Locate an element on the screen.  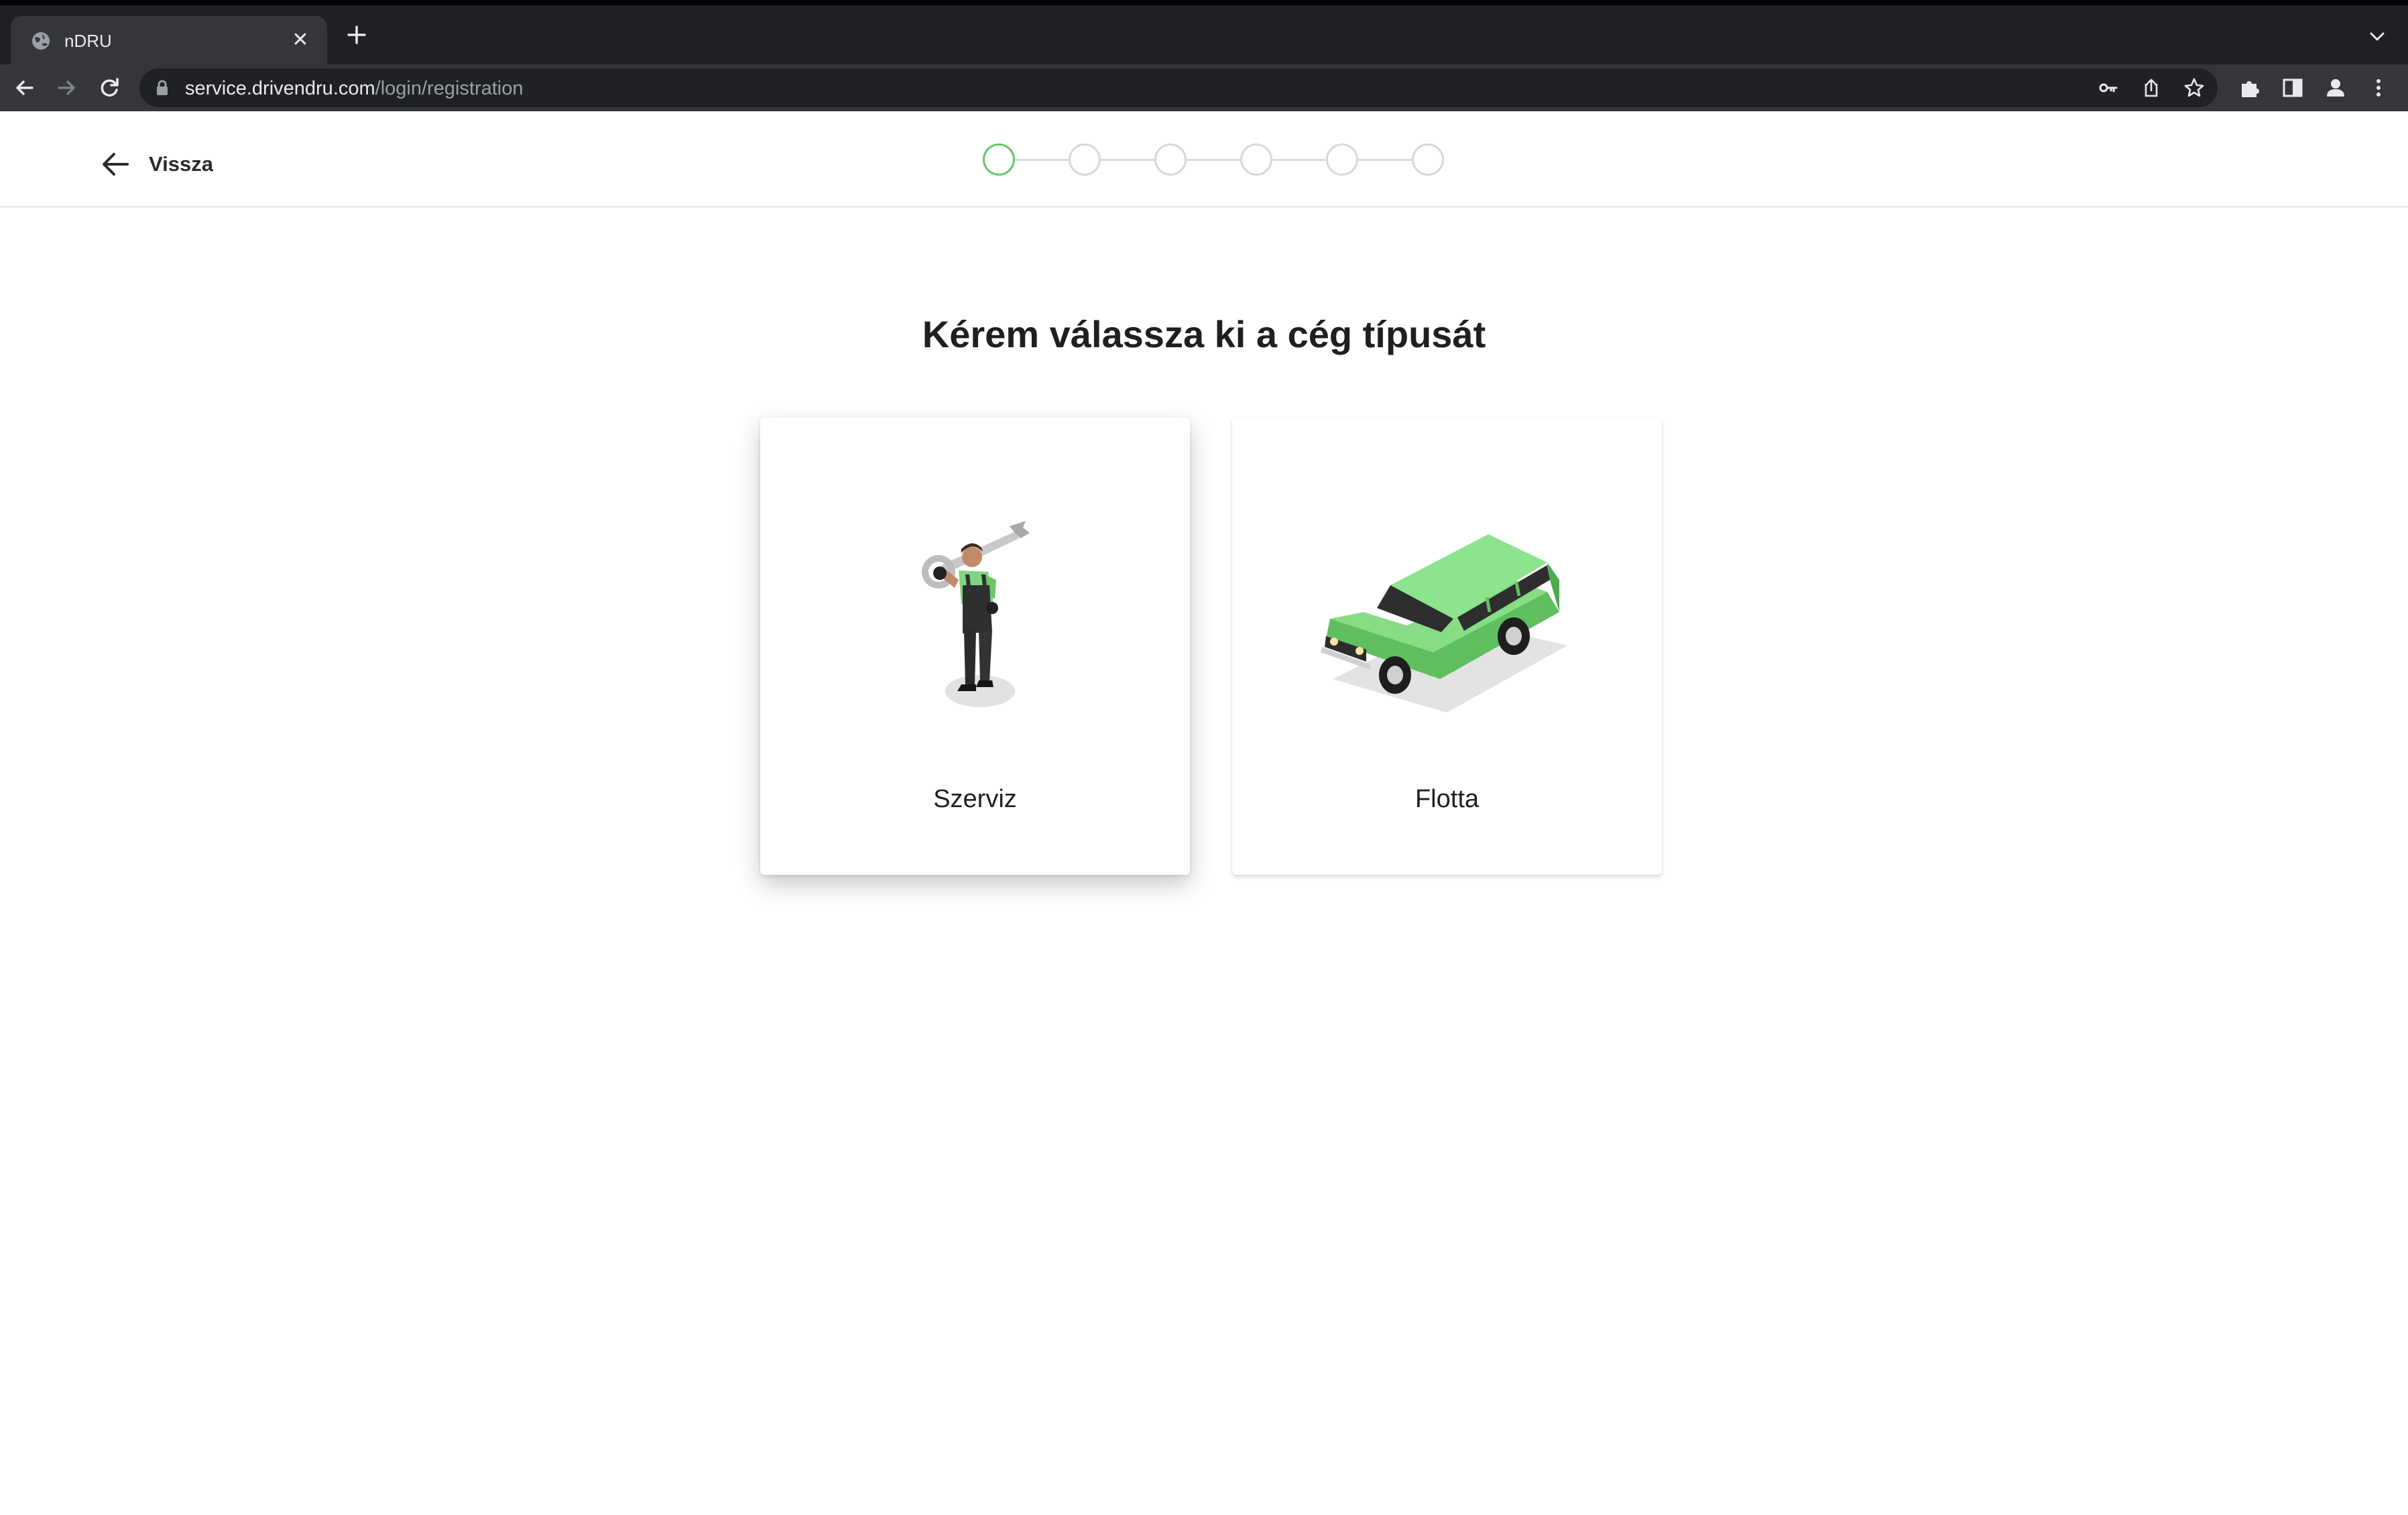
share-icon is located at coordinates (2151, 87).